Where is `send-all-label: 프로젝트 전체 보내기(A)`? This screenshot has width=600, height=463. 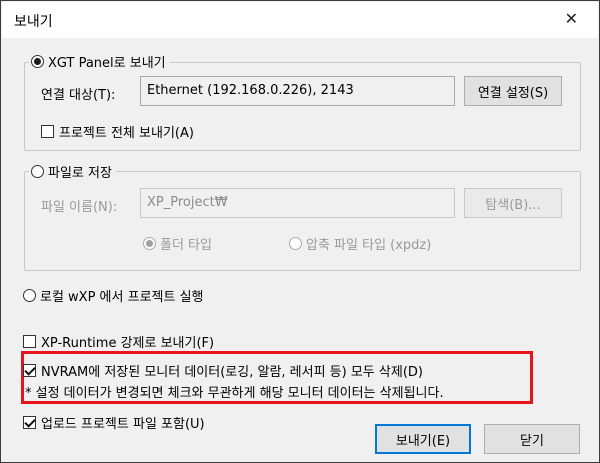 send-all-label: 프로젝트 전체 보내기(A) is located at coordinates (126, 133).